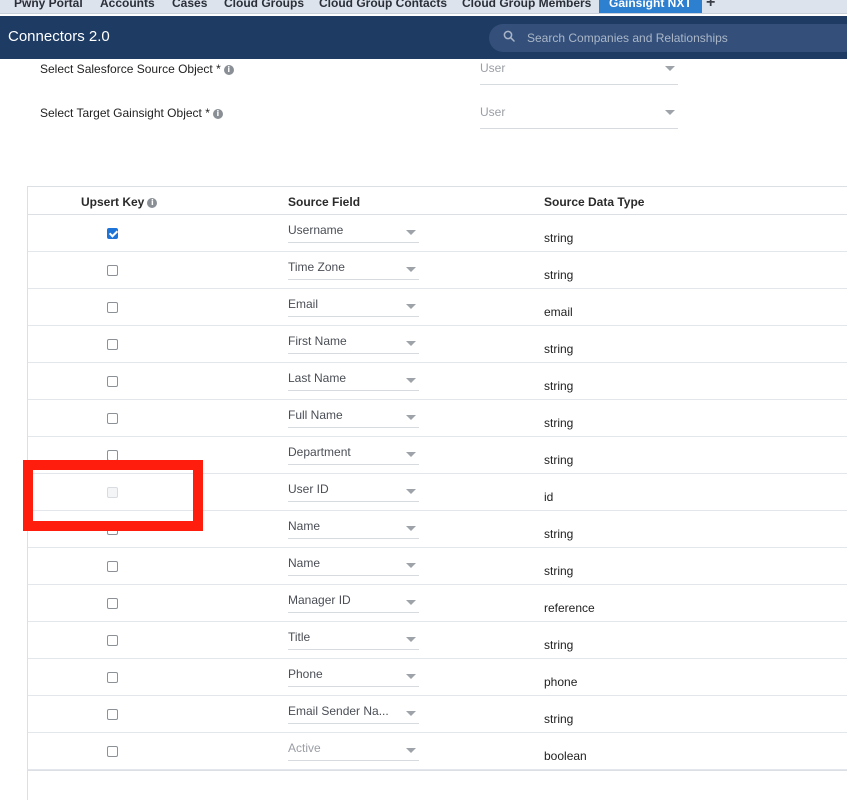 This screenshot has width=847, height=800. Describe the element at coordinates (264, 6) in the screenshot. I see `tab-cloud-groups: Cloud Groups` at that location.